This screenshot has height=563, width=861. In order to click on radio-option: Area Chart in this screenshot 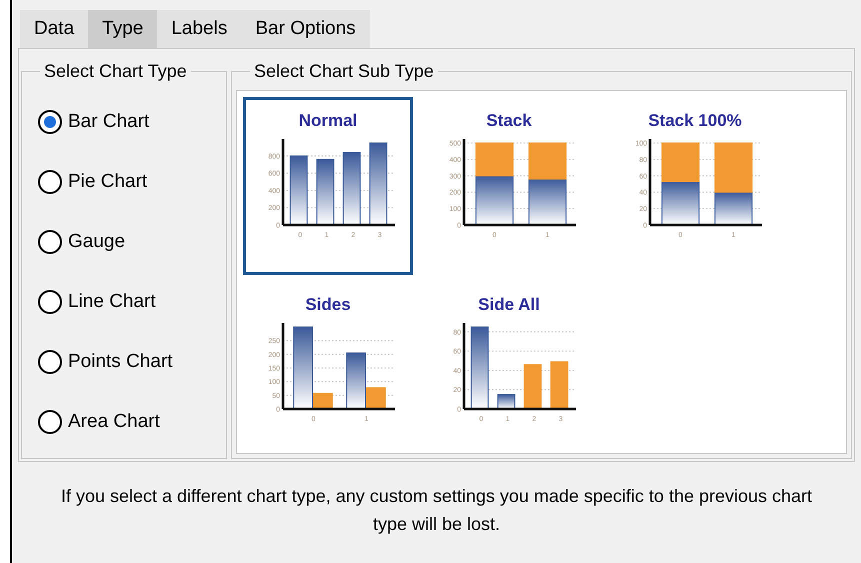, I will do `click(132, 422)`.